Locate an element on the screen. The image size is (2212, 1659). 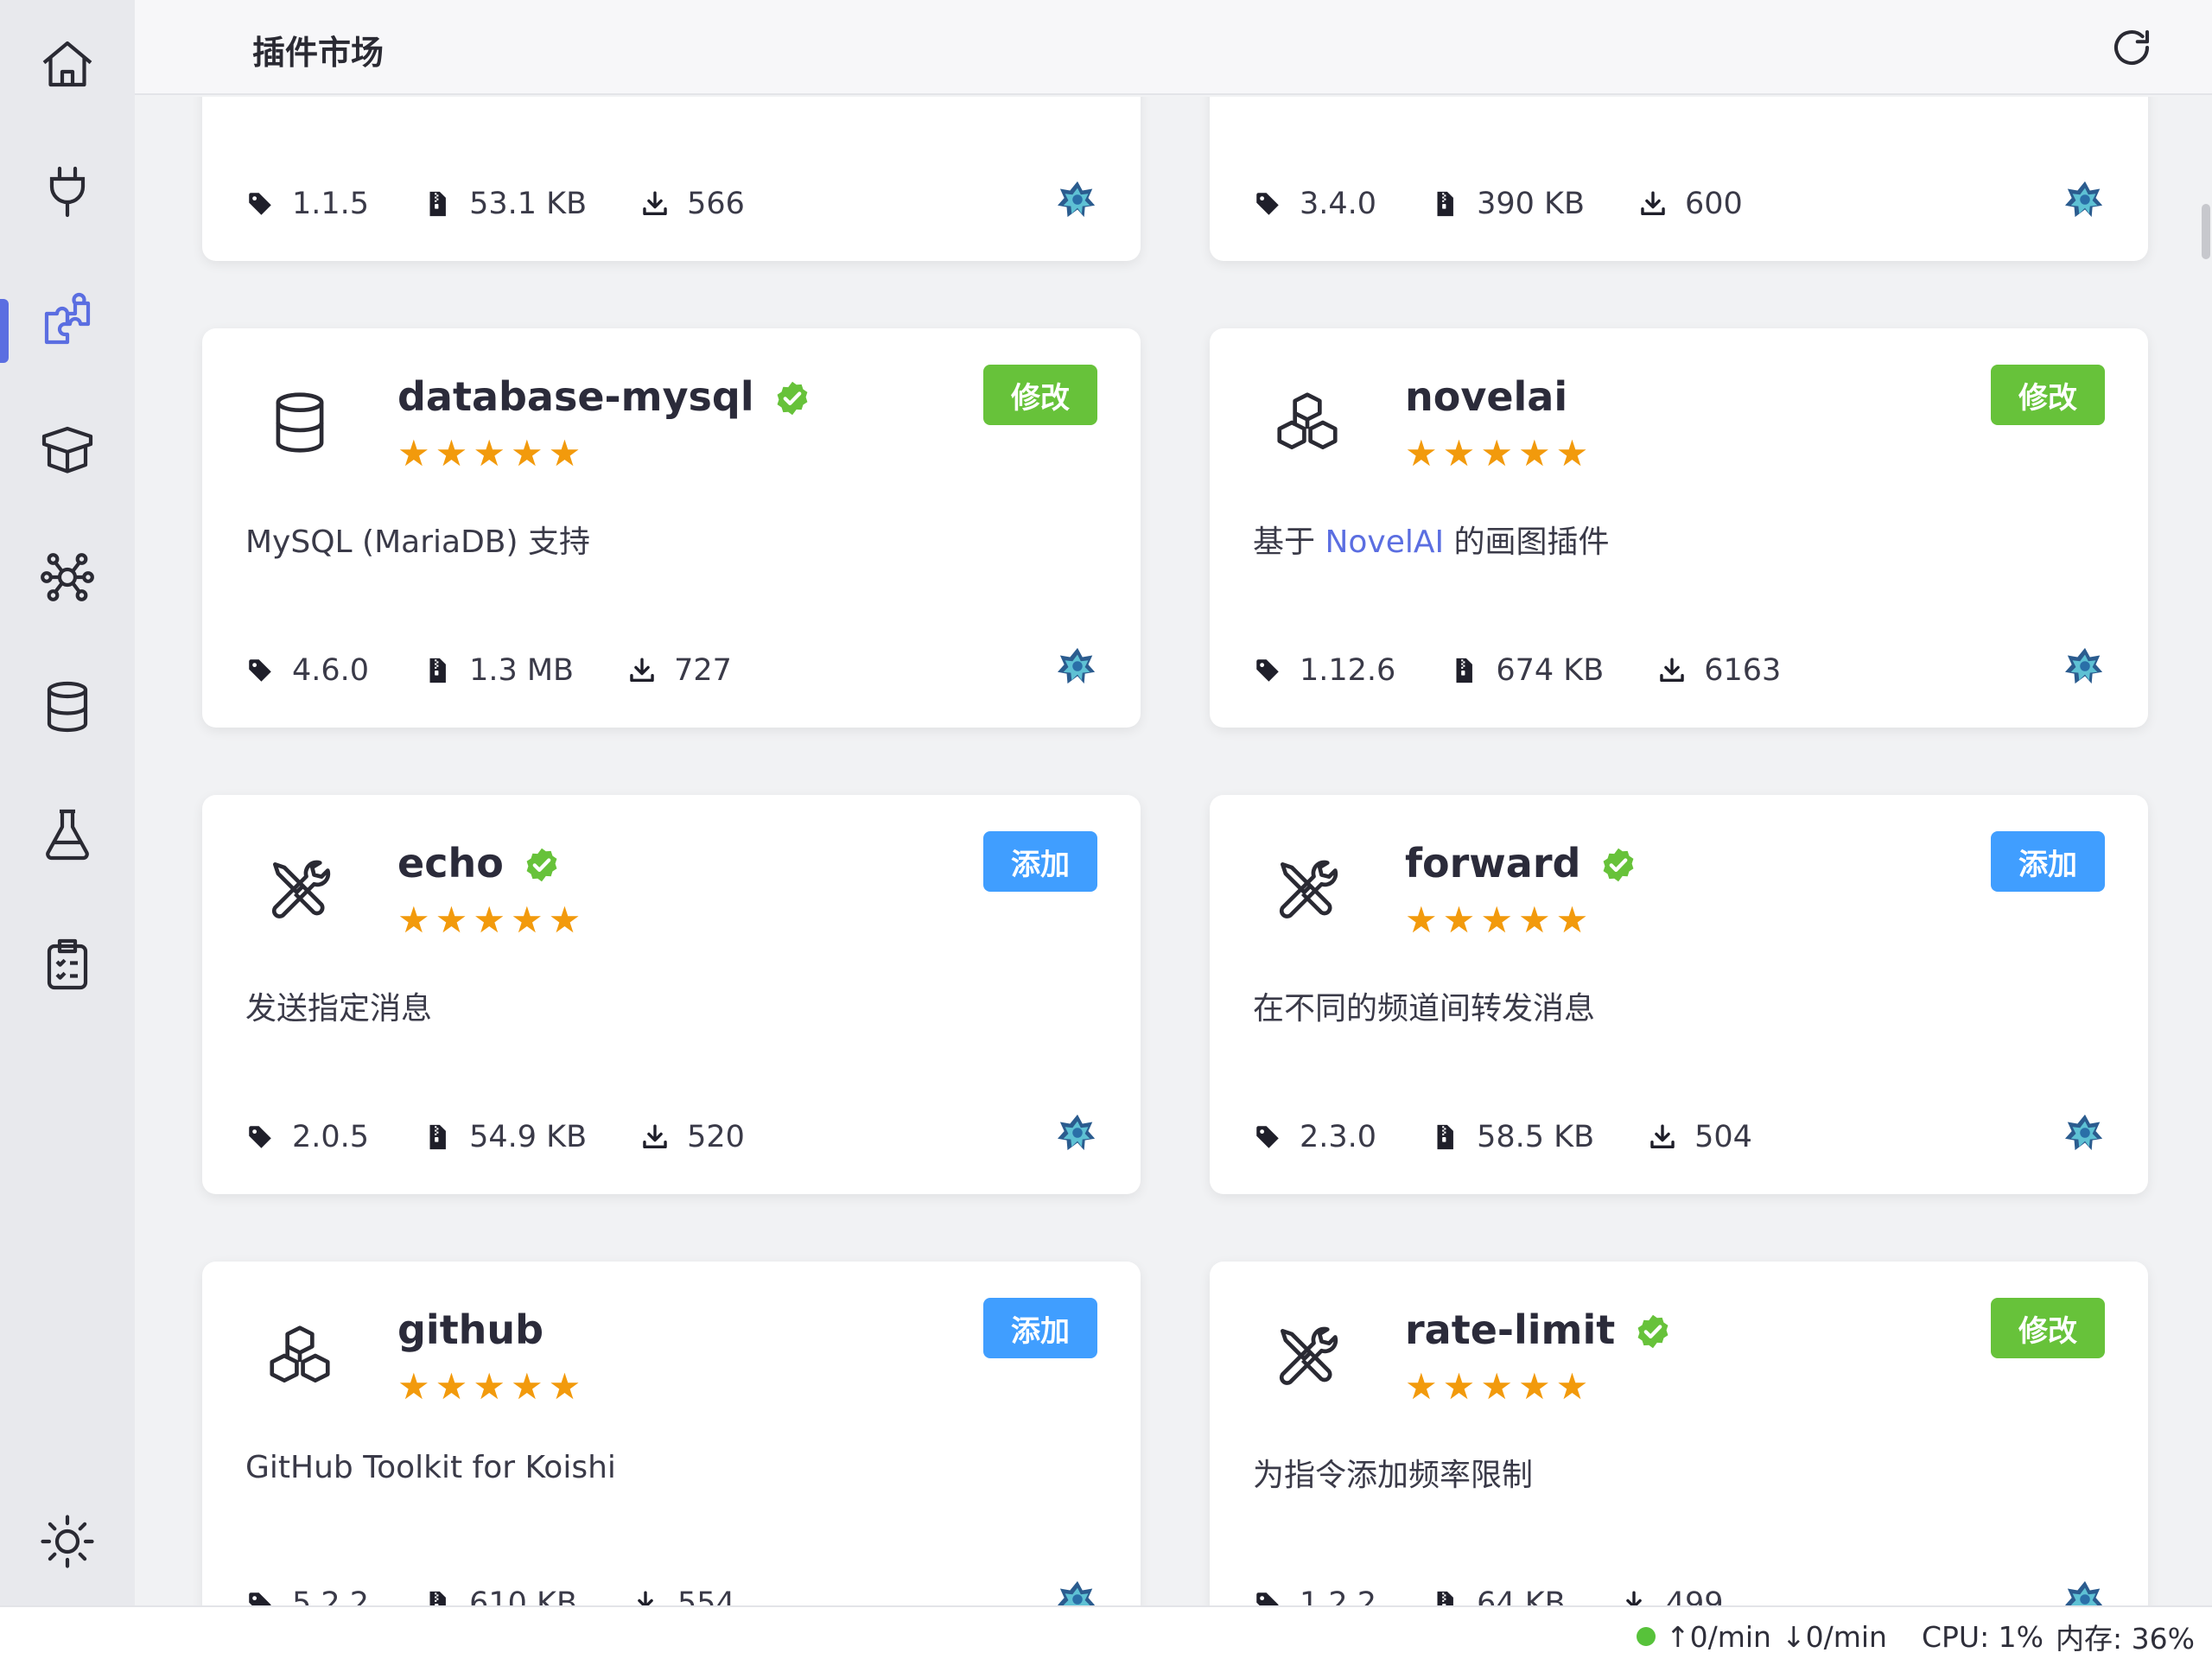
plugin-name: rate-limit is located at coordinates (1538, 1329).